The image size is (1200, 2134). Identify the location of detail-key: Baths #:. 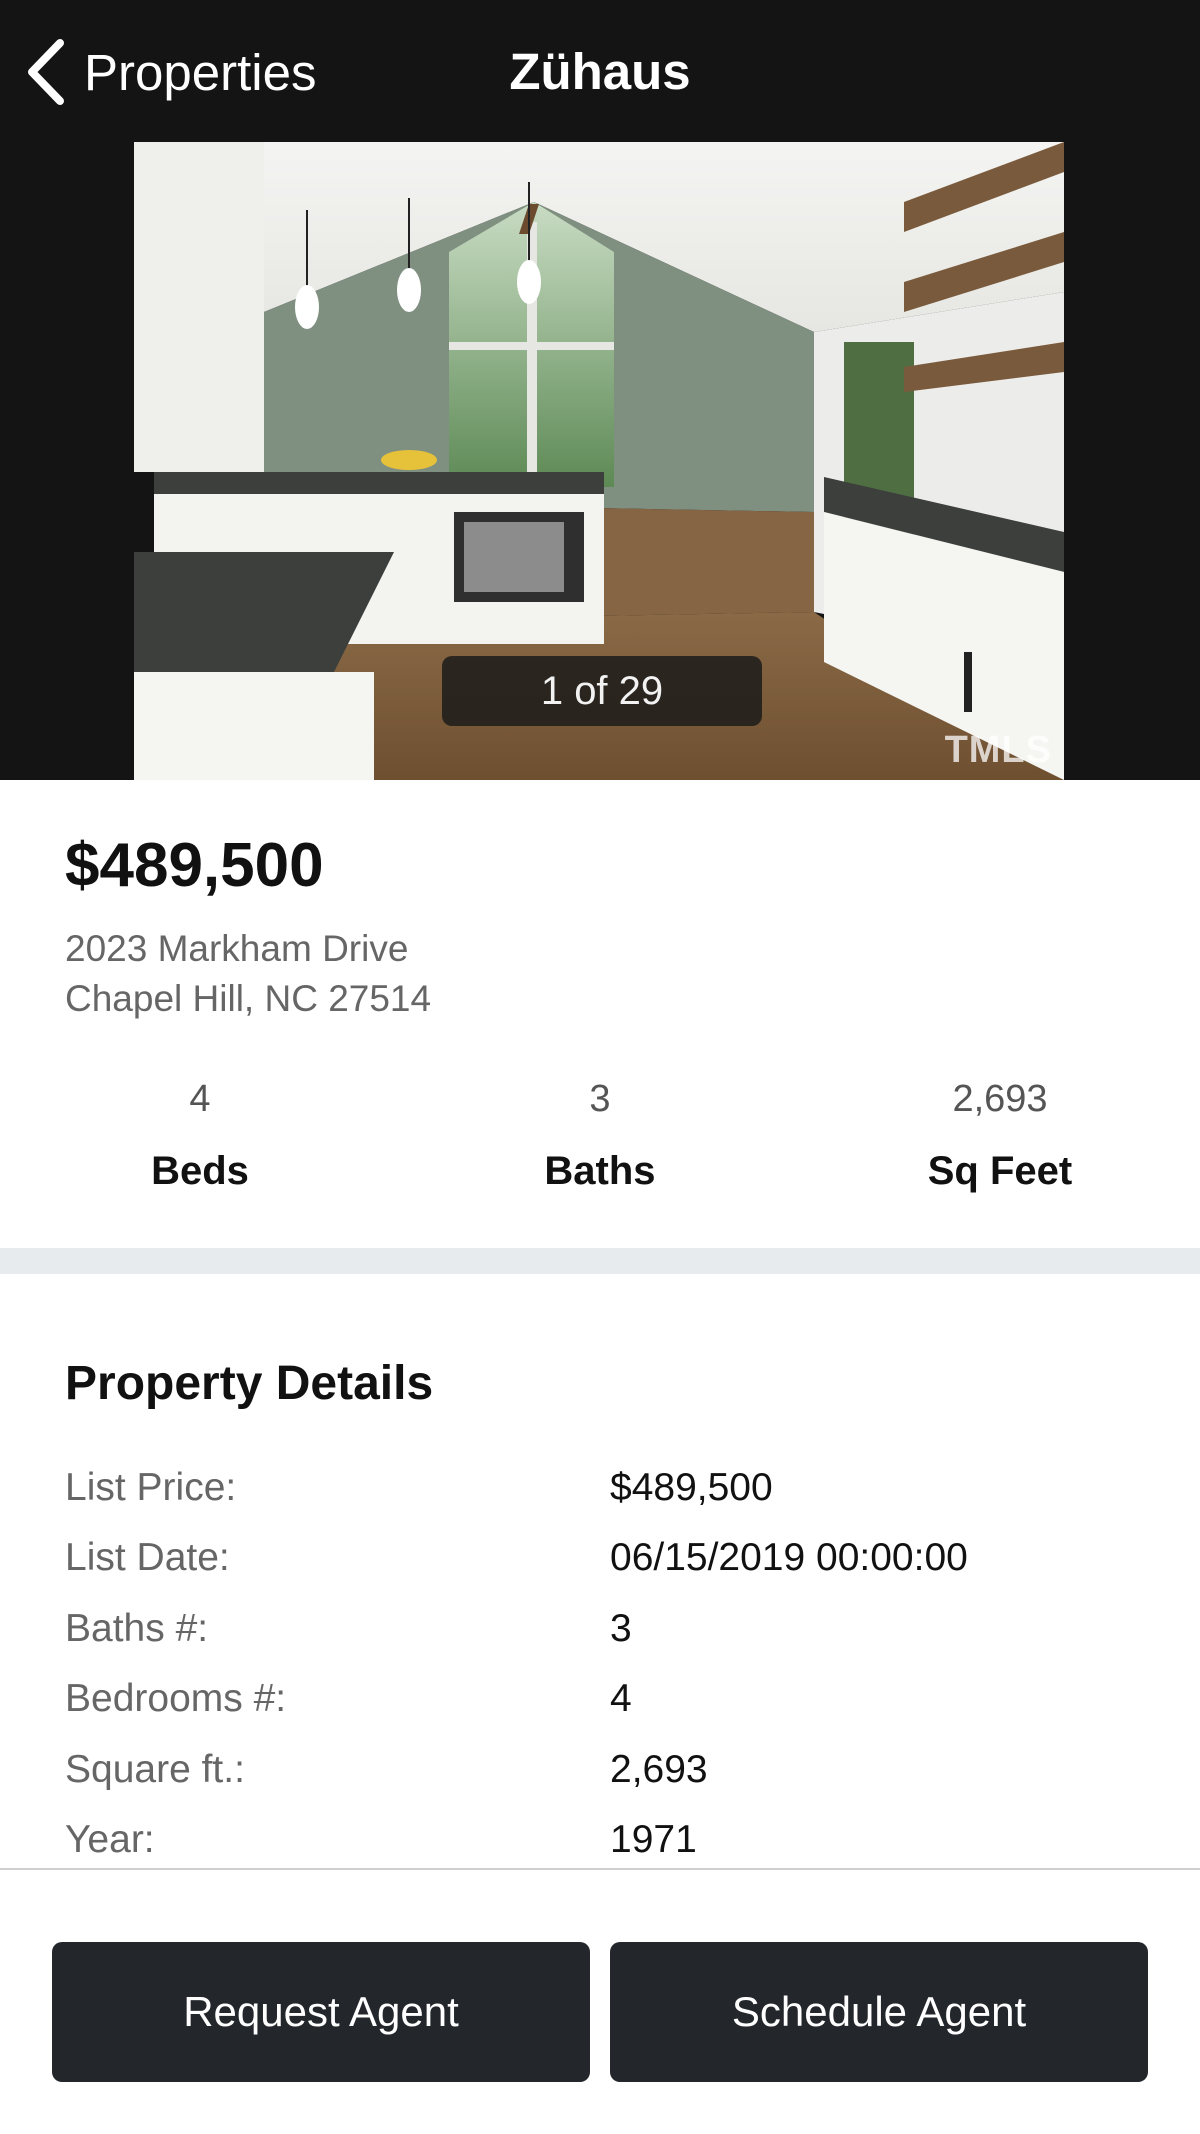
(137, 1628).